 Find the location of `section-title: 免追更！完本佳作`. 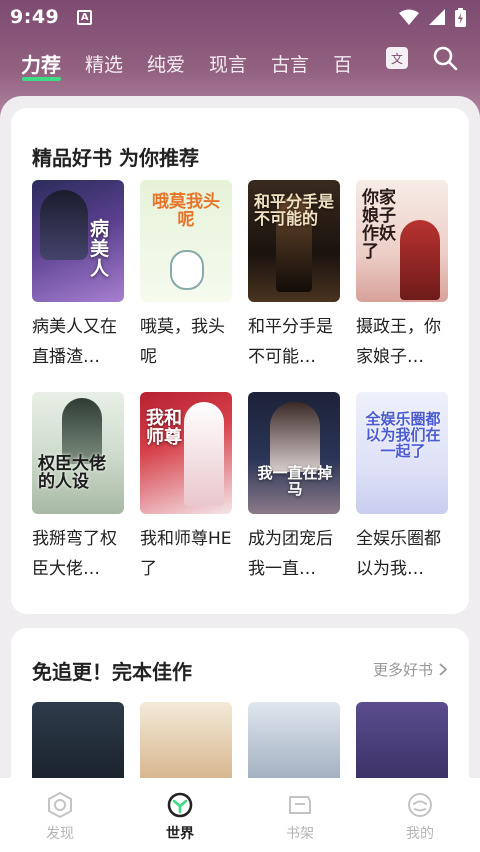

section-title: 免追更！完本佳作 is located at coordinates (112, 672).